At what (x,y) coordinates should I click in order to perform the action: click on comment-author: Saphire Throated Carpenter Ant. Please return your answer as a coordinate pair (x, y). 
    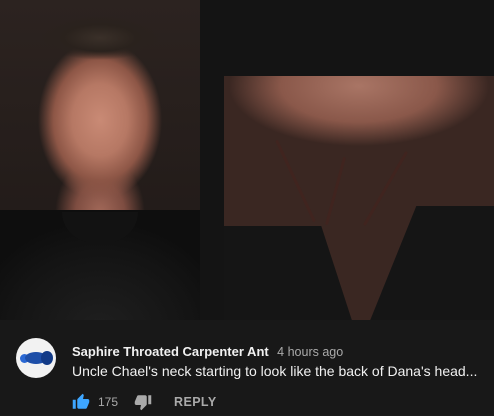
    Looking at the image, I should click on (170, 351).